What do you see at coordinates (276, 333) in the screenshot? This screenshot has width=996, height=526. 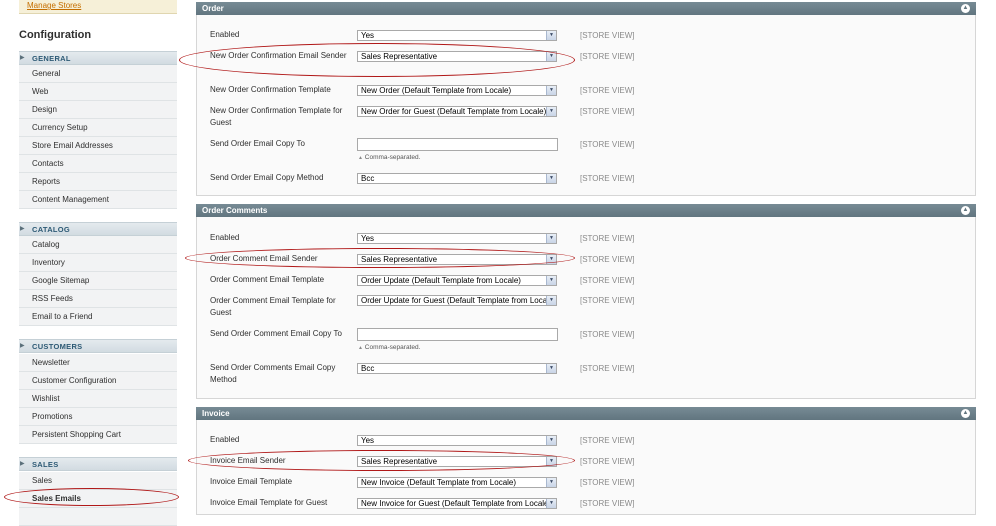 I see `field-label-copy-to: Send Order Comment Email Copy To` at bounding box center [276, 333].